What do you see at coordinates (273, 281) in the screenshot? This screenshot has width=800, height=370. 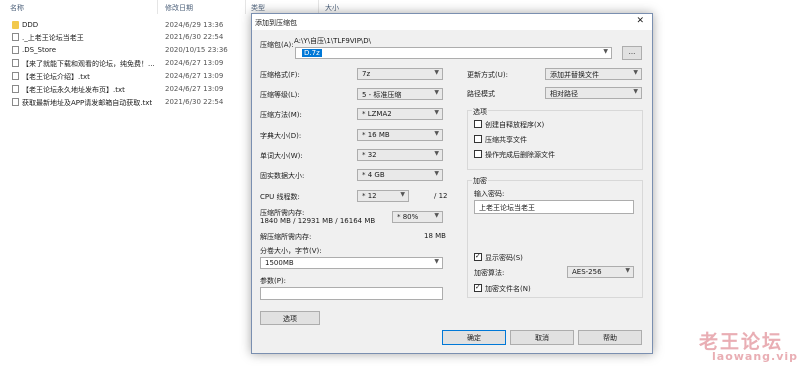 I see `parameters-label: 参数(P):` at bounding box center [273, 281].